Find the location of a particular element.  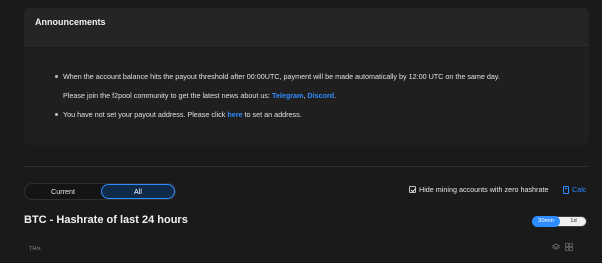

calc-button: Calc is located at coordinates (574, 189).